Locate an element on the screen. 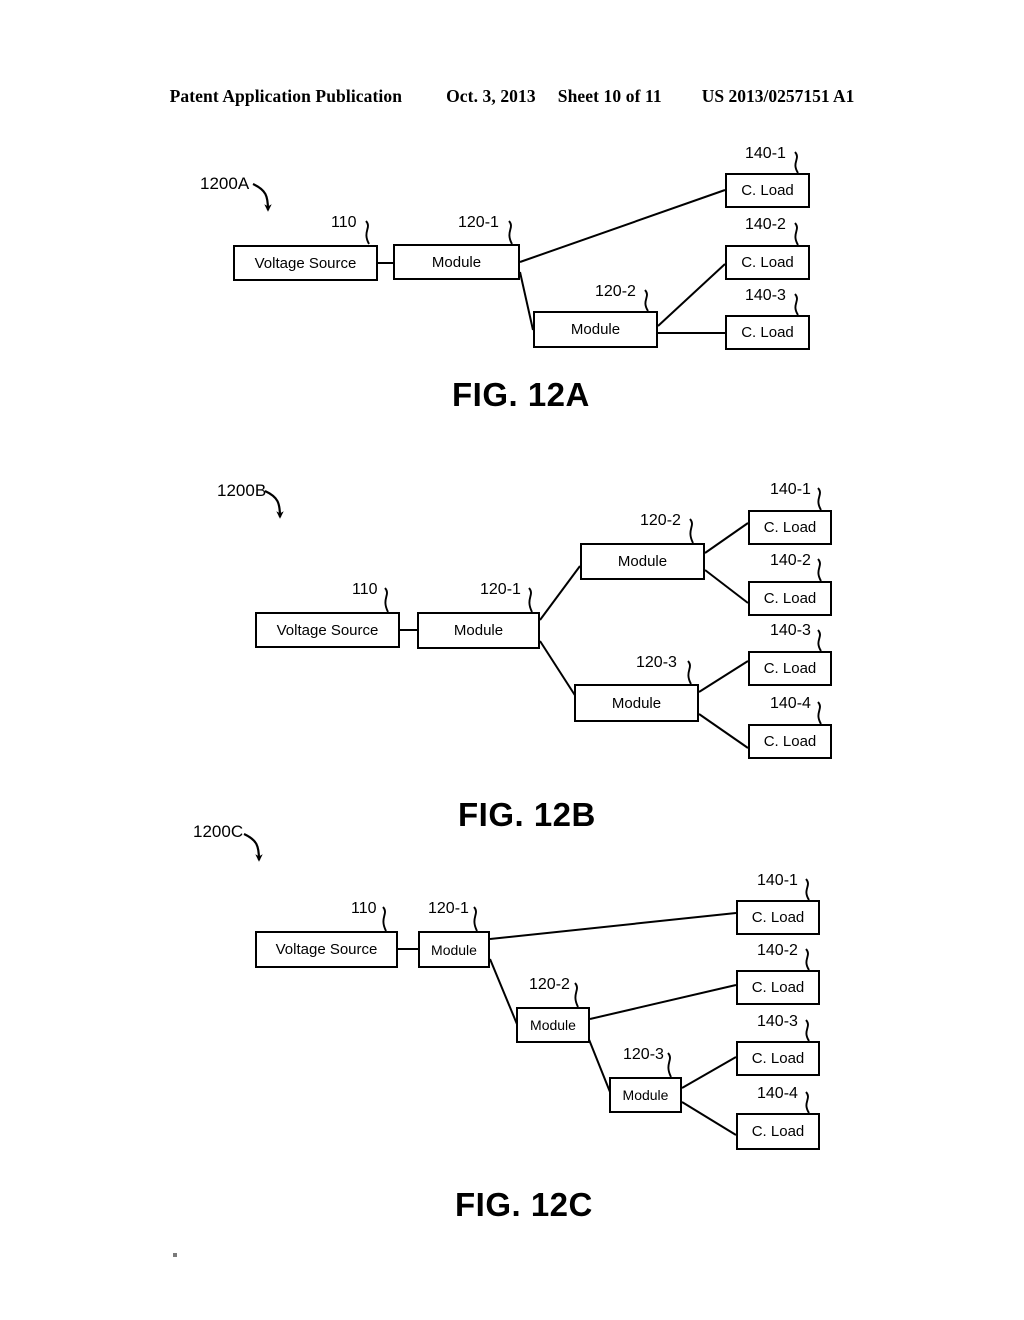  fig12c-c-load-140-2-box: C. Load is located at coordinates (778, 987).